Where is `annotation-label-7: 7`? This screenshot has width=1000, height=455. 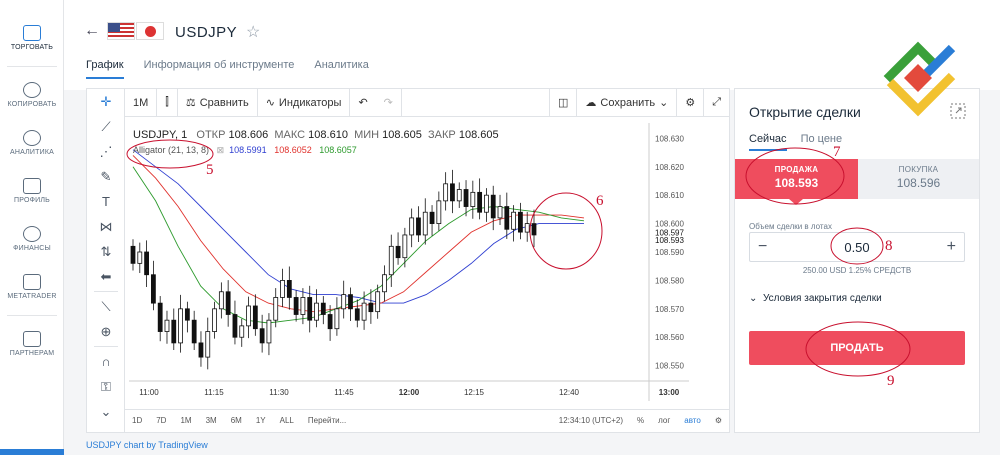
annotation-label-7: 7 is located at coordinates (837, 152).